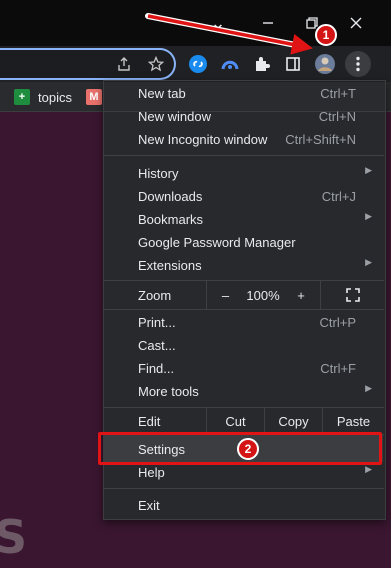 This screenshot has height=568, width=391. What do you see at coordinates (229, 34) in the screenshot?
I see `annotation-arrow` at bounding box center [229, 34].